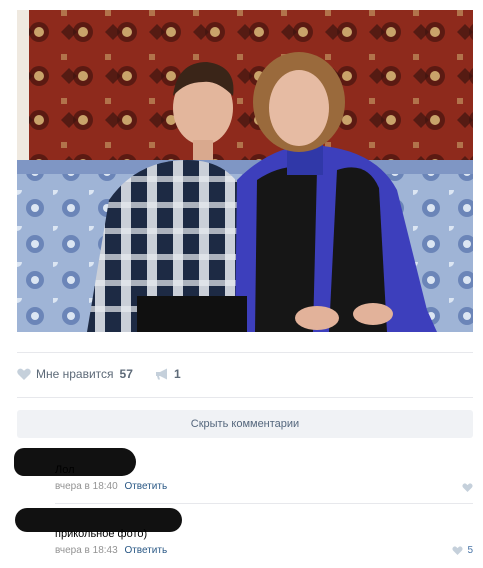 The image size is (483, 568). I want to click on post-actions: Мне нравится 57 1, so click(245, 375).